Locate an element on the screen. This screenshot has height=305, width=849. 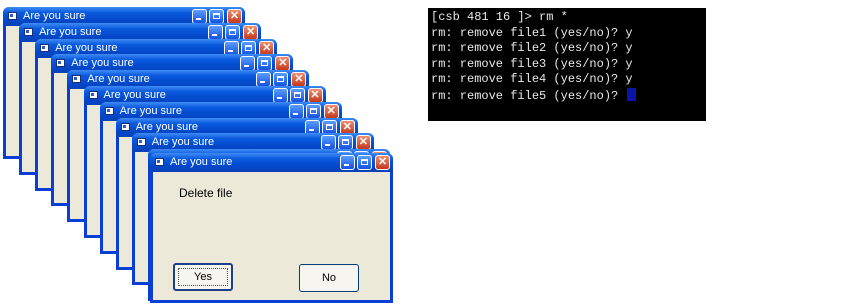
no-button-label: No is located at coordinates (329, 278).